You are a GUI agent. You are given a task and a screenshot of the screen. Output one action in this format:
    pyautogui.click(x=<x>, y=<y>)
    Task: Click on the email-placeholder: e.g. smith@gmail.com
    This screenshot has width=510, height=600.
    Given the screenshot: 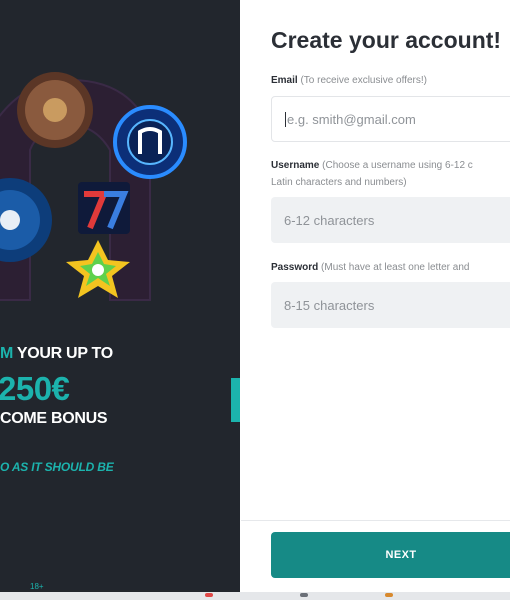 What is the action you would take?
    pyautogui.click(x=351, y=119)
    